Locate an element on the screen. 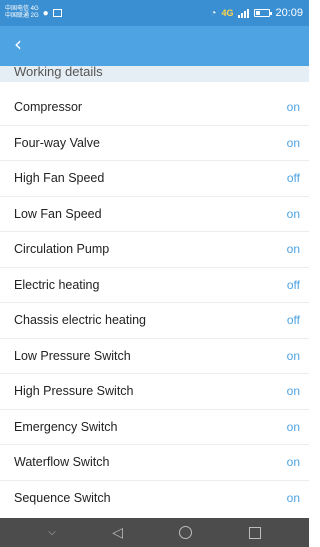 The image size is (320, 547). status-right: ◔ 4G 20:09 is located at coordinates (256, 13).